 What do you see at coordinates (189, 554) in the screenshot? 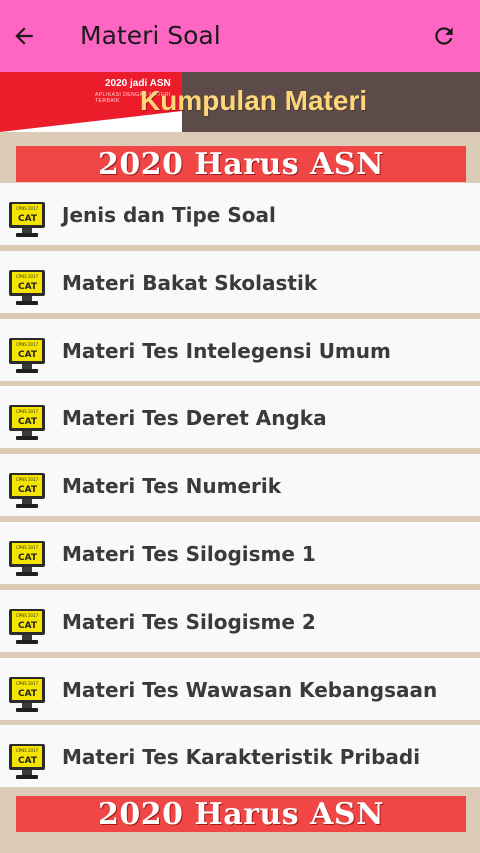
I see `list-item-label: Materi Tes Silogisme 1` at bounding box center [189, 554].